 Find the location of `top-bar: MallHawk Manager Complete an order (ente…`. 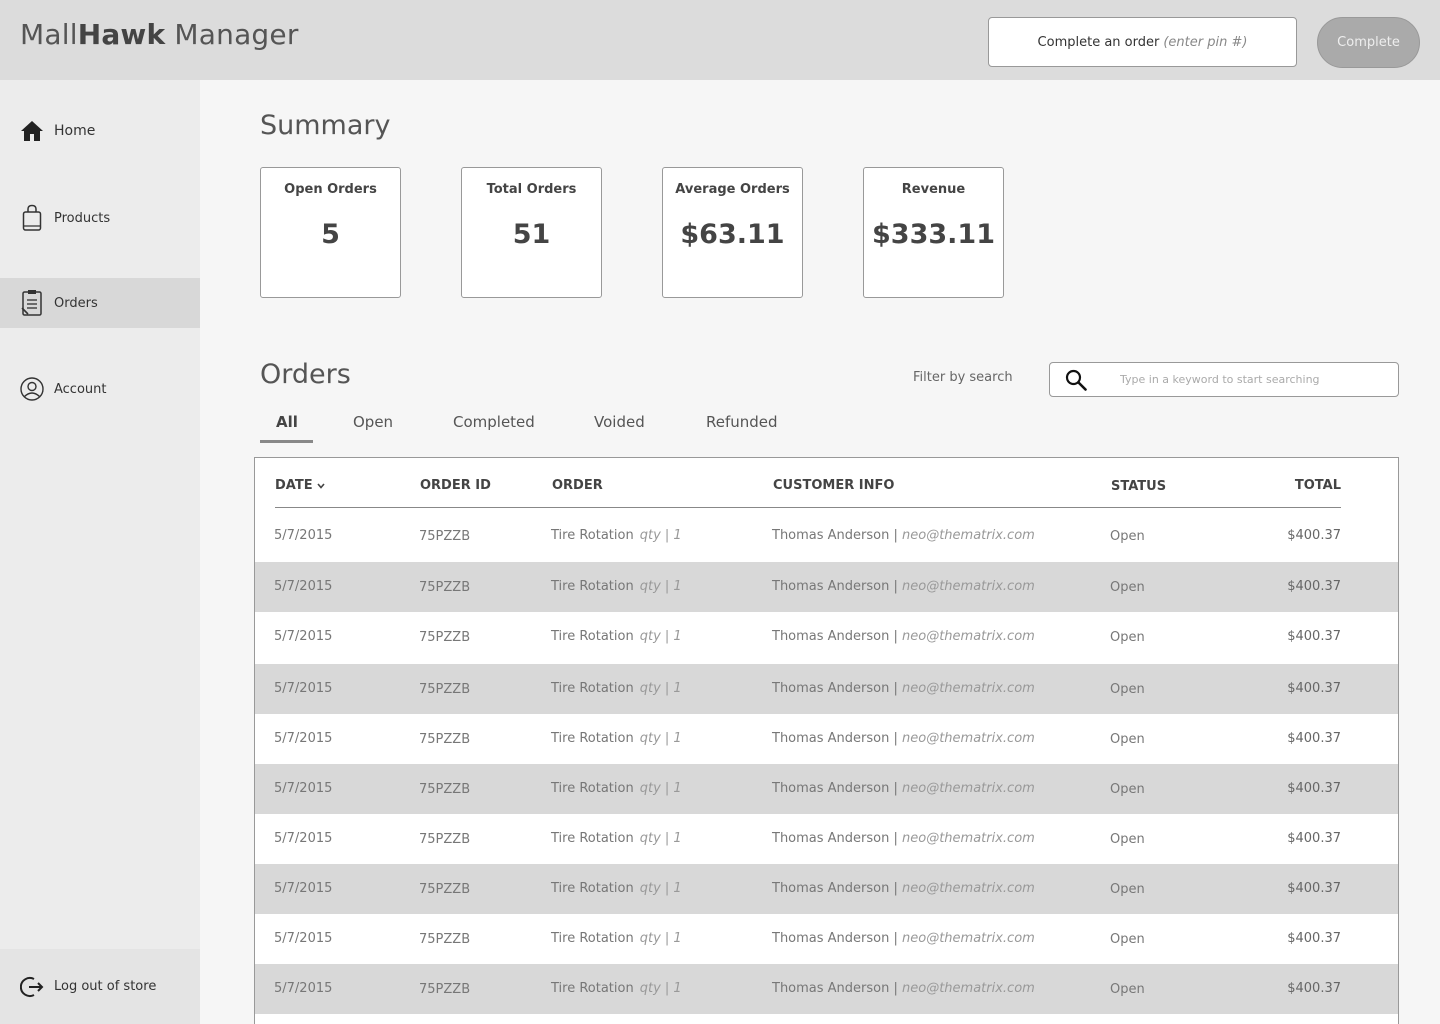

top-bar: MallHawk Manager Complete an order (ente… is located at coordinates (720, 40).